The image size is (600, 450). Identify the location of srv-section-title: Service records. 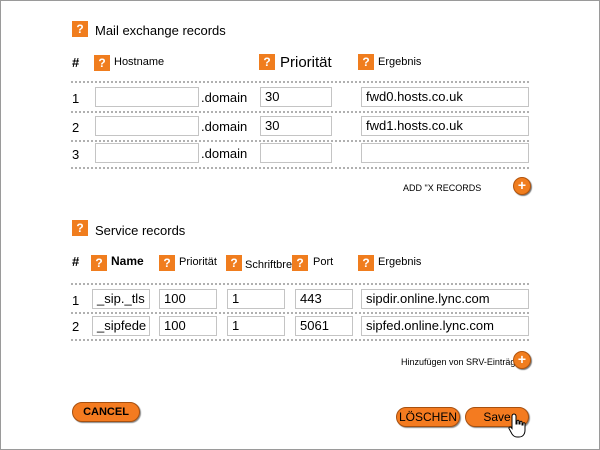
(140, 230).